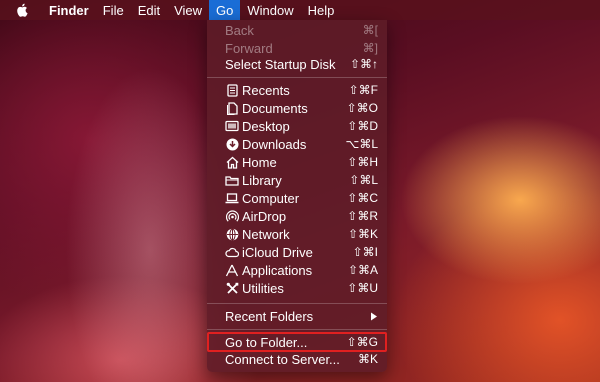 The height and width of the screenshot is (382, 600). I want to click on apple-logo-icon, so click(22, 10).